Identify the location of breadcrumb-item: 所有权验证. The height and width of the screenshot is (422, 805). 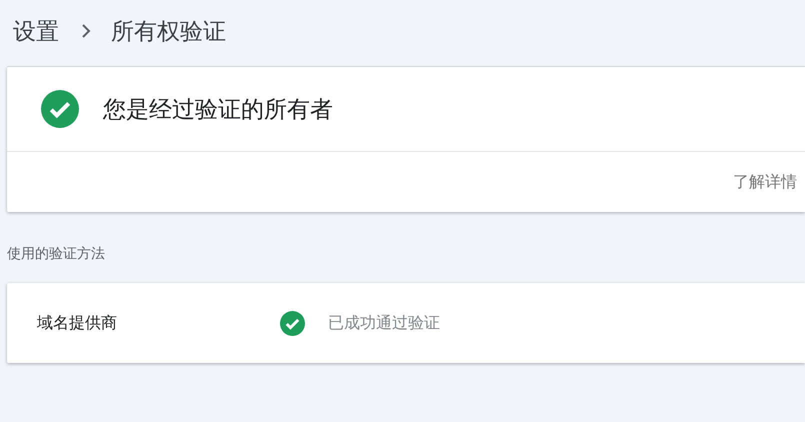
(168, 32).